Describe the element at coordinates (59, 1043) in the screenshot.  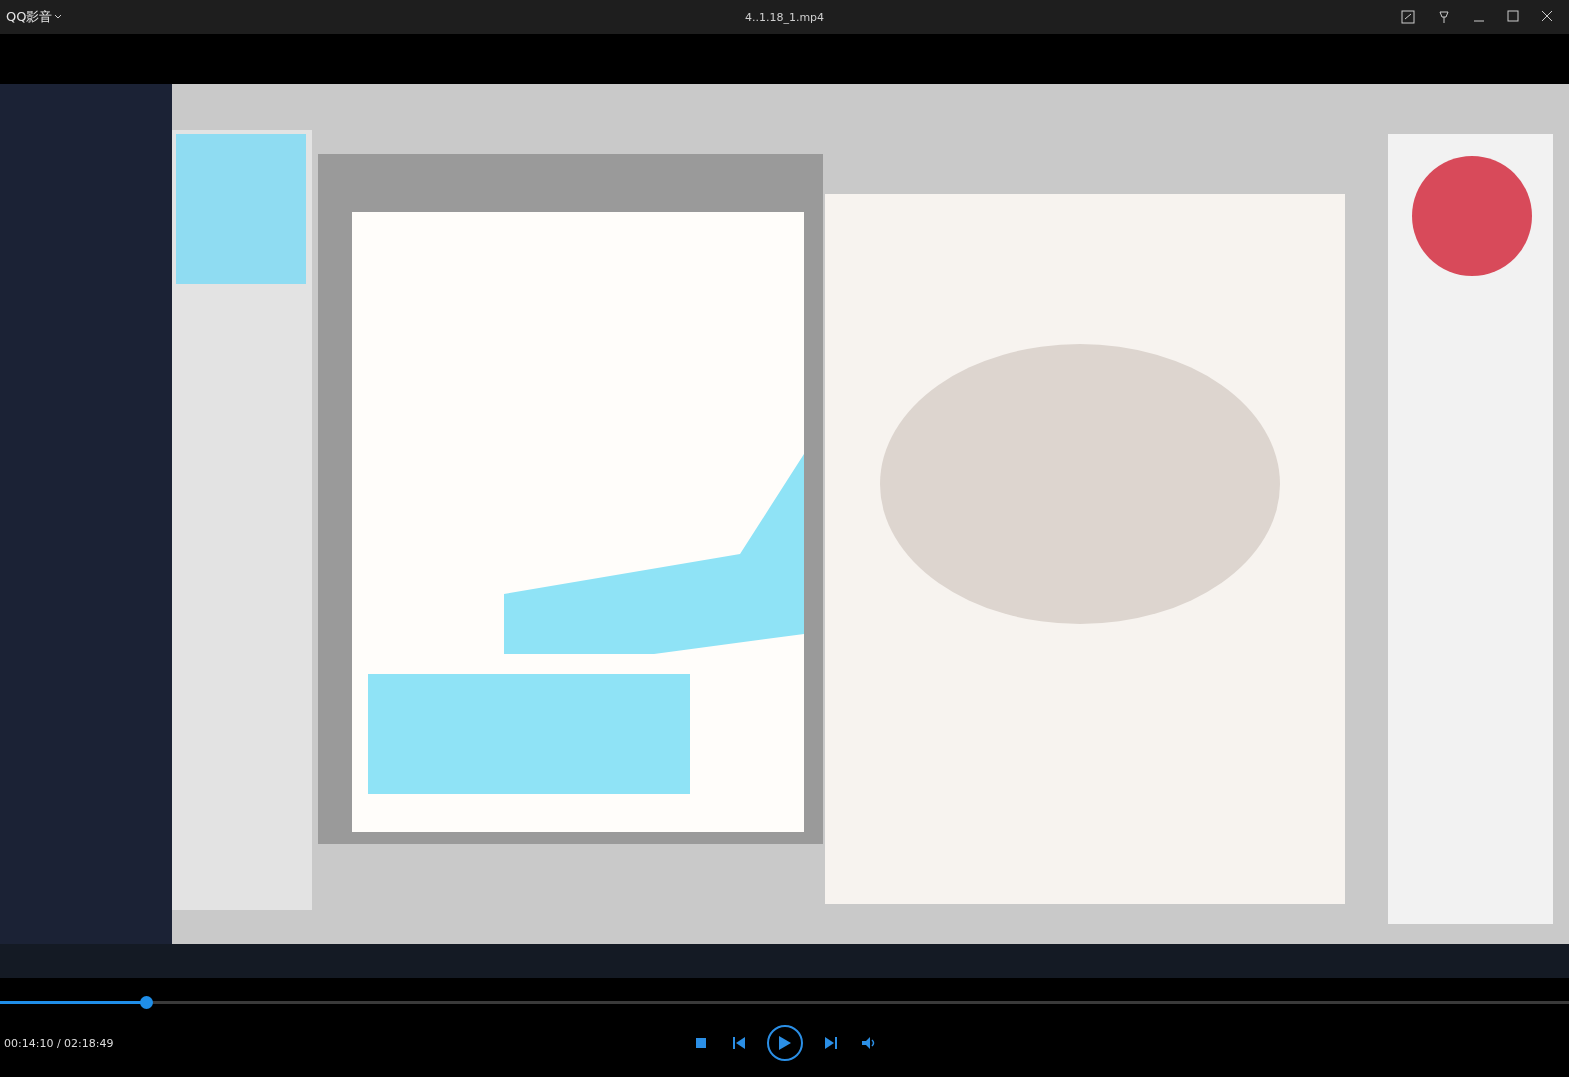
I see `playback-time: 00:14:10 / 02:18:49` at that location.